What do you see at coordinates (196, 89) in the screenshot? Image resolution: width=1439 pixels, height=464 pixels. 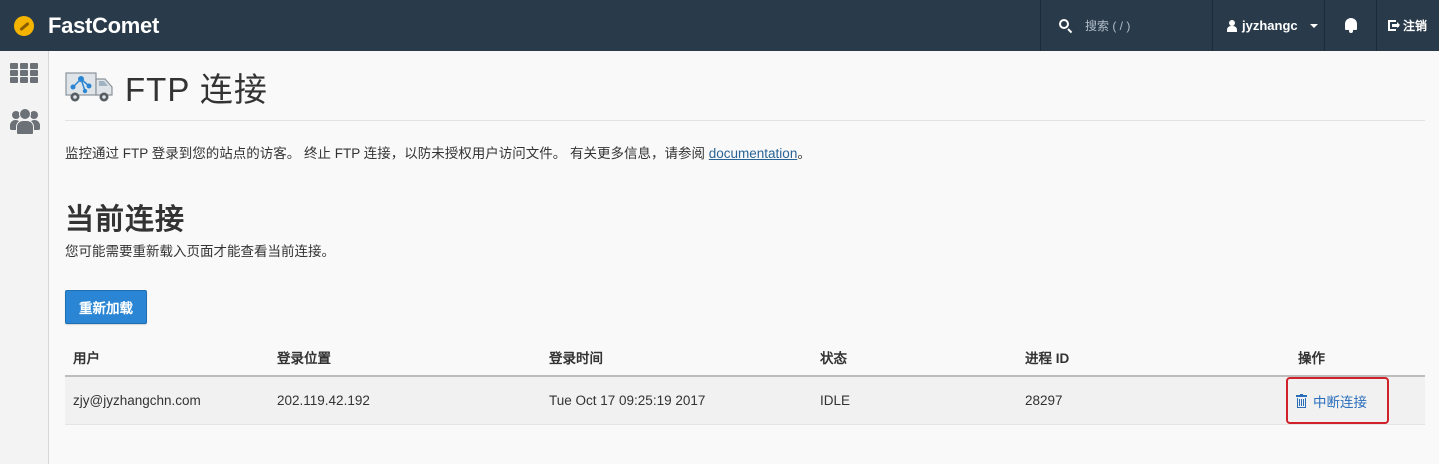 I see `page-title: FTP 连接` at bounding box center [196, 89].